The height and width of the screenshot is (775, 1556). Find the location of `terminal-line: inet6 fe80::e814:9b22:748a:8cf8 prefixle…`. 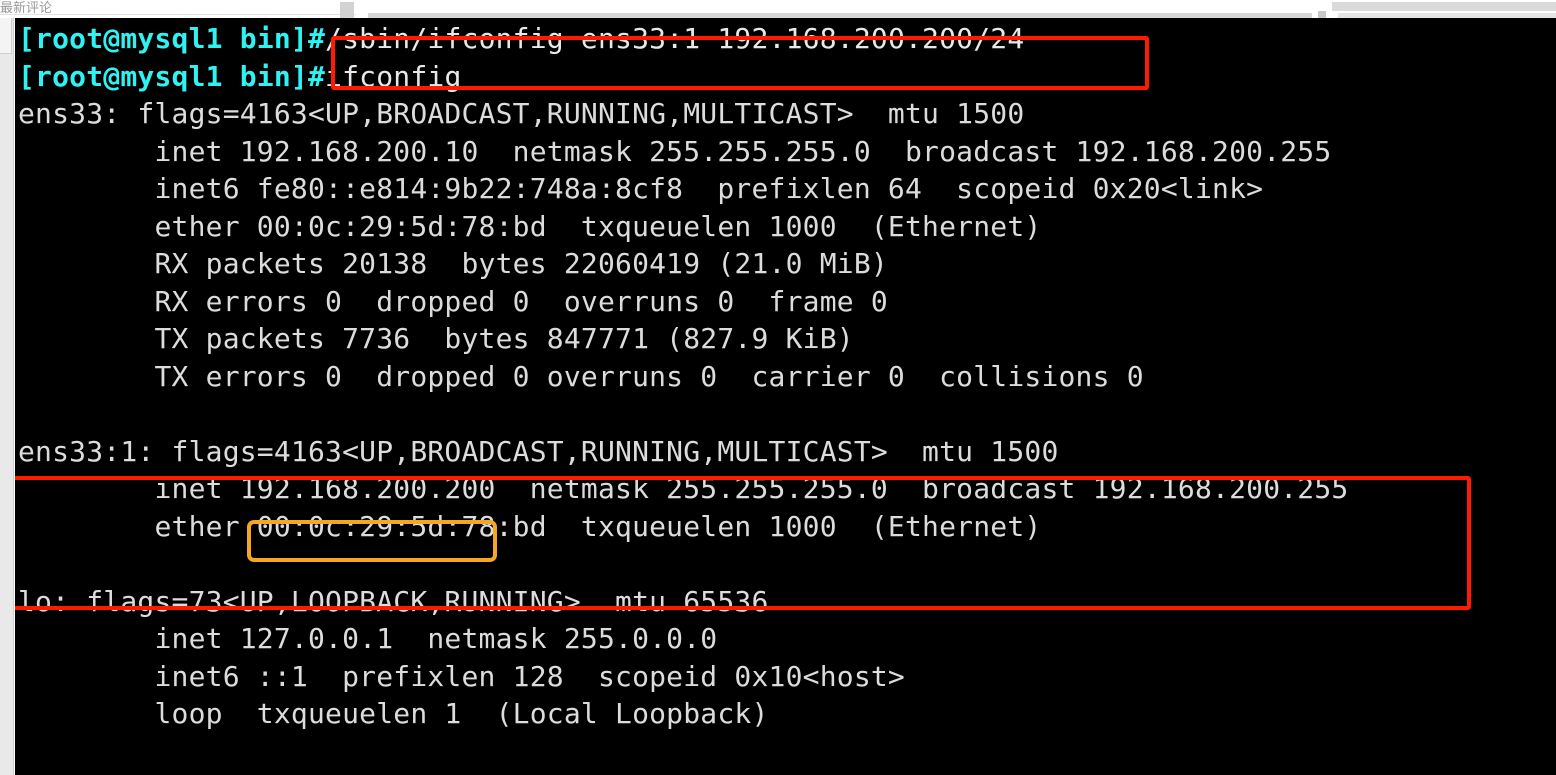

terminal-line: inet6 fe80::e814:9b22:748a:8cf8 prefixle… is located at coordinates (641, 188).